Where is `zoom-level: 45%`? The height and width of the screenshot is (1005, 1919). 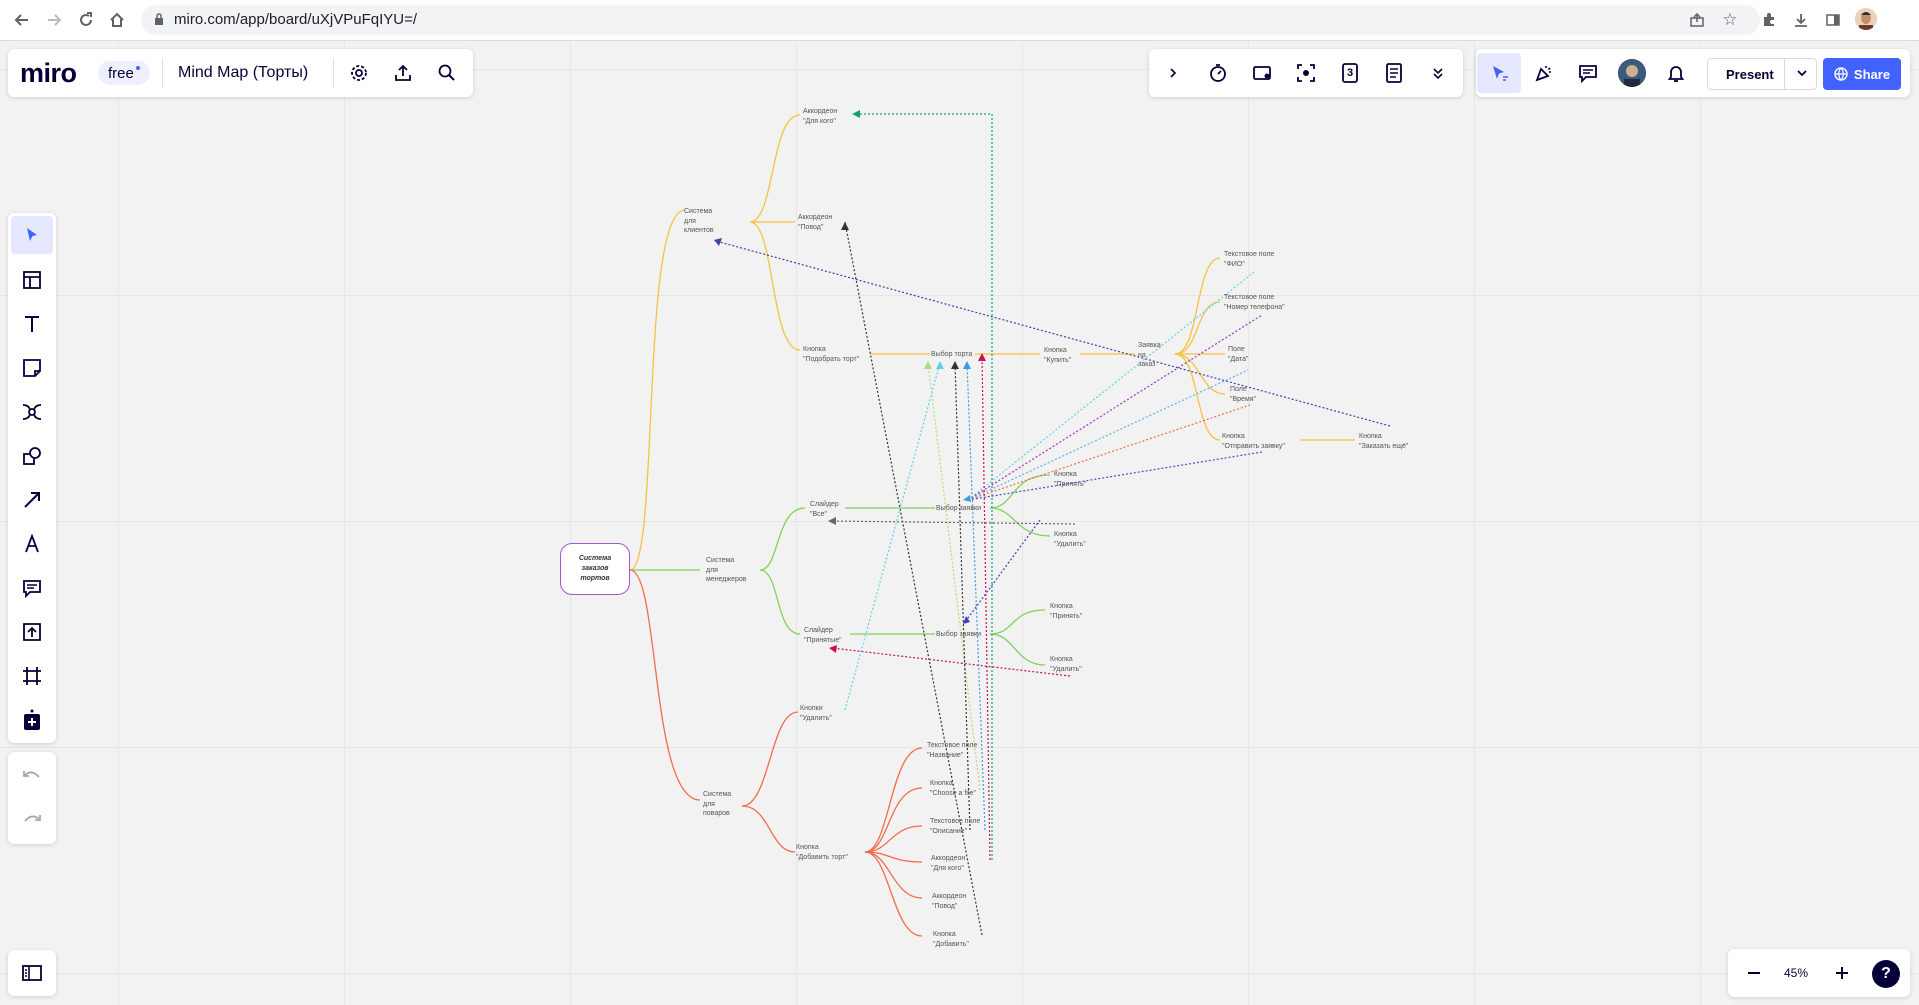
zoom-level: 45% is located at coordinates (1796, 973).